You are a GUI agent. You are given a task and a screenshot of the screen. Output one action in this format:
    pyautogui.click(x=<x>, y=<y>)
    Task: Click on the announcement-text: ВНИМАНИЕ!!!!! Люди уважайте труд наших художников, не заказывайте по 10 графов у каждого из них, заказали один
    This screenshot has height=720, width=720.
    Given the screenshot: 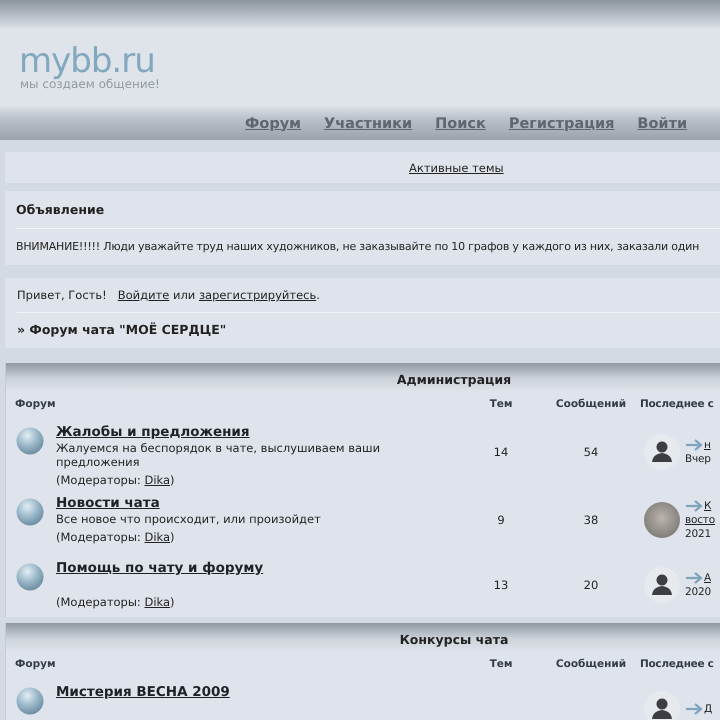 What is the action you would take?
    pyautogui.click(x=358, y=247)
    